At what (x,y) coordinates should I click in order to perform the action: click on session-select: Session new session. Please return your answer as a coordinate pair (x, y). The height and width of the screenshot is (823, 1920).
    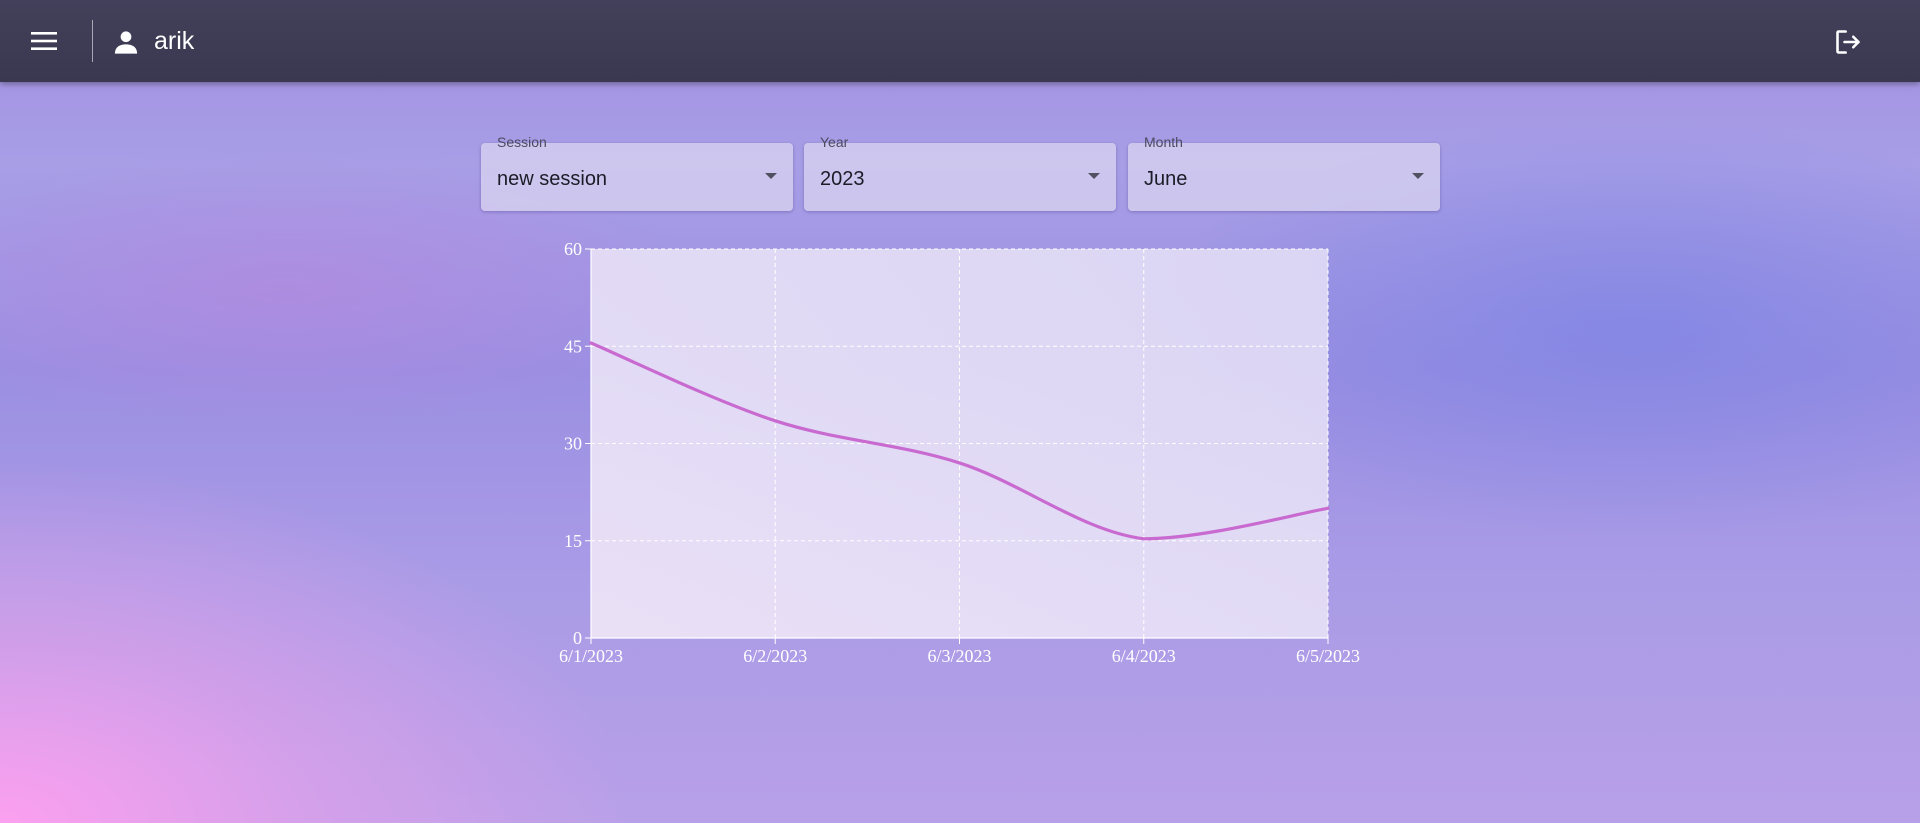
    Looking at the image, I should click on (637, 172).